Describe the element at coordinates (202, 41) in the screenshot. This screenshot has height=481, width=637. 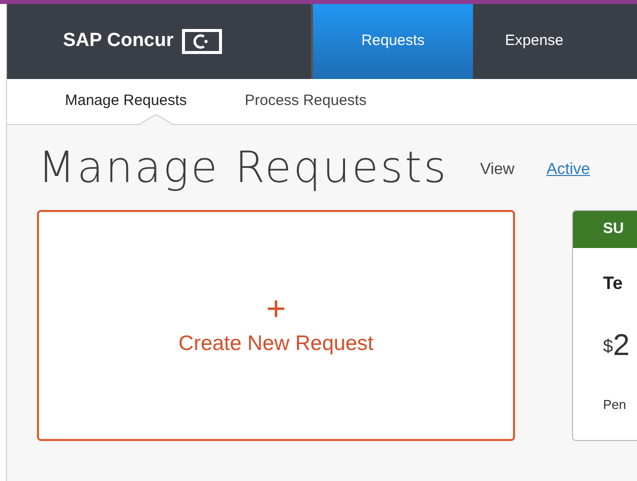
I see `logo-icon` at that location.